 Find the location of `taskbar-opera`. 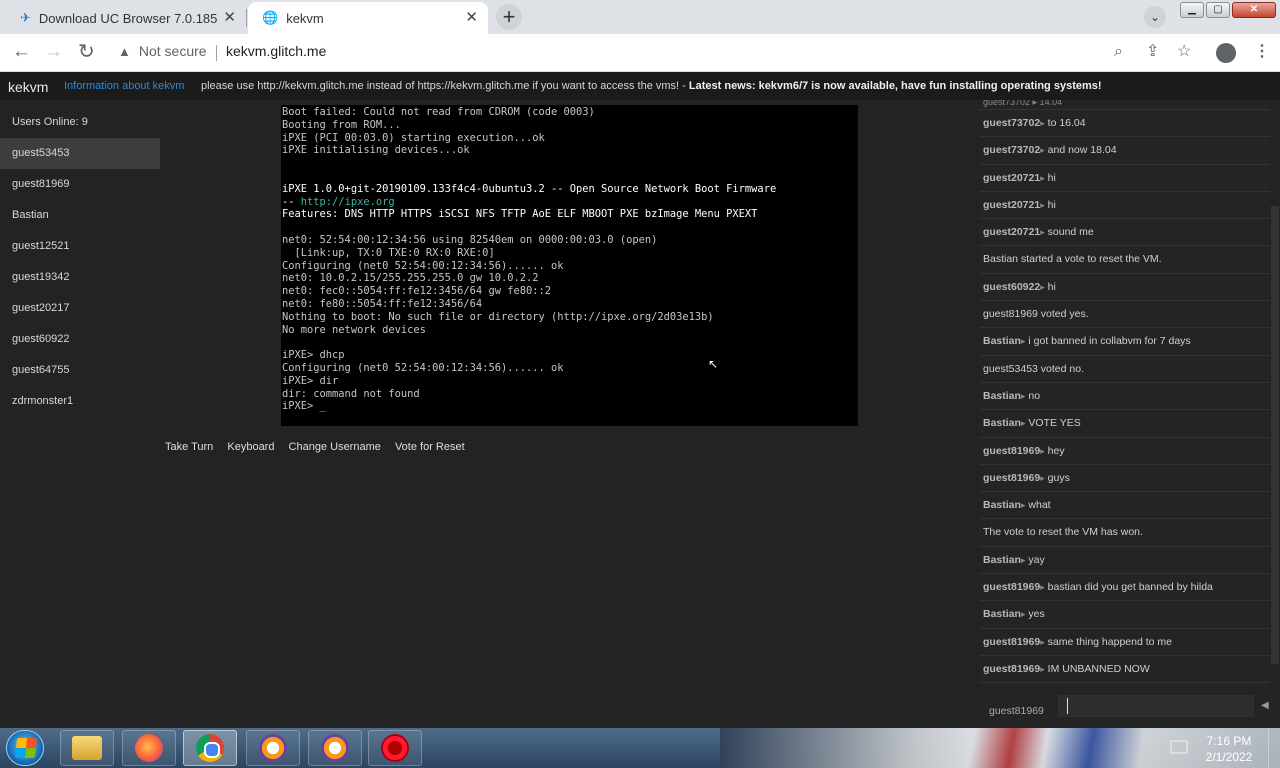

taskbar-opera is located at coordinates (395, 748).